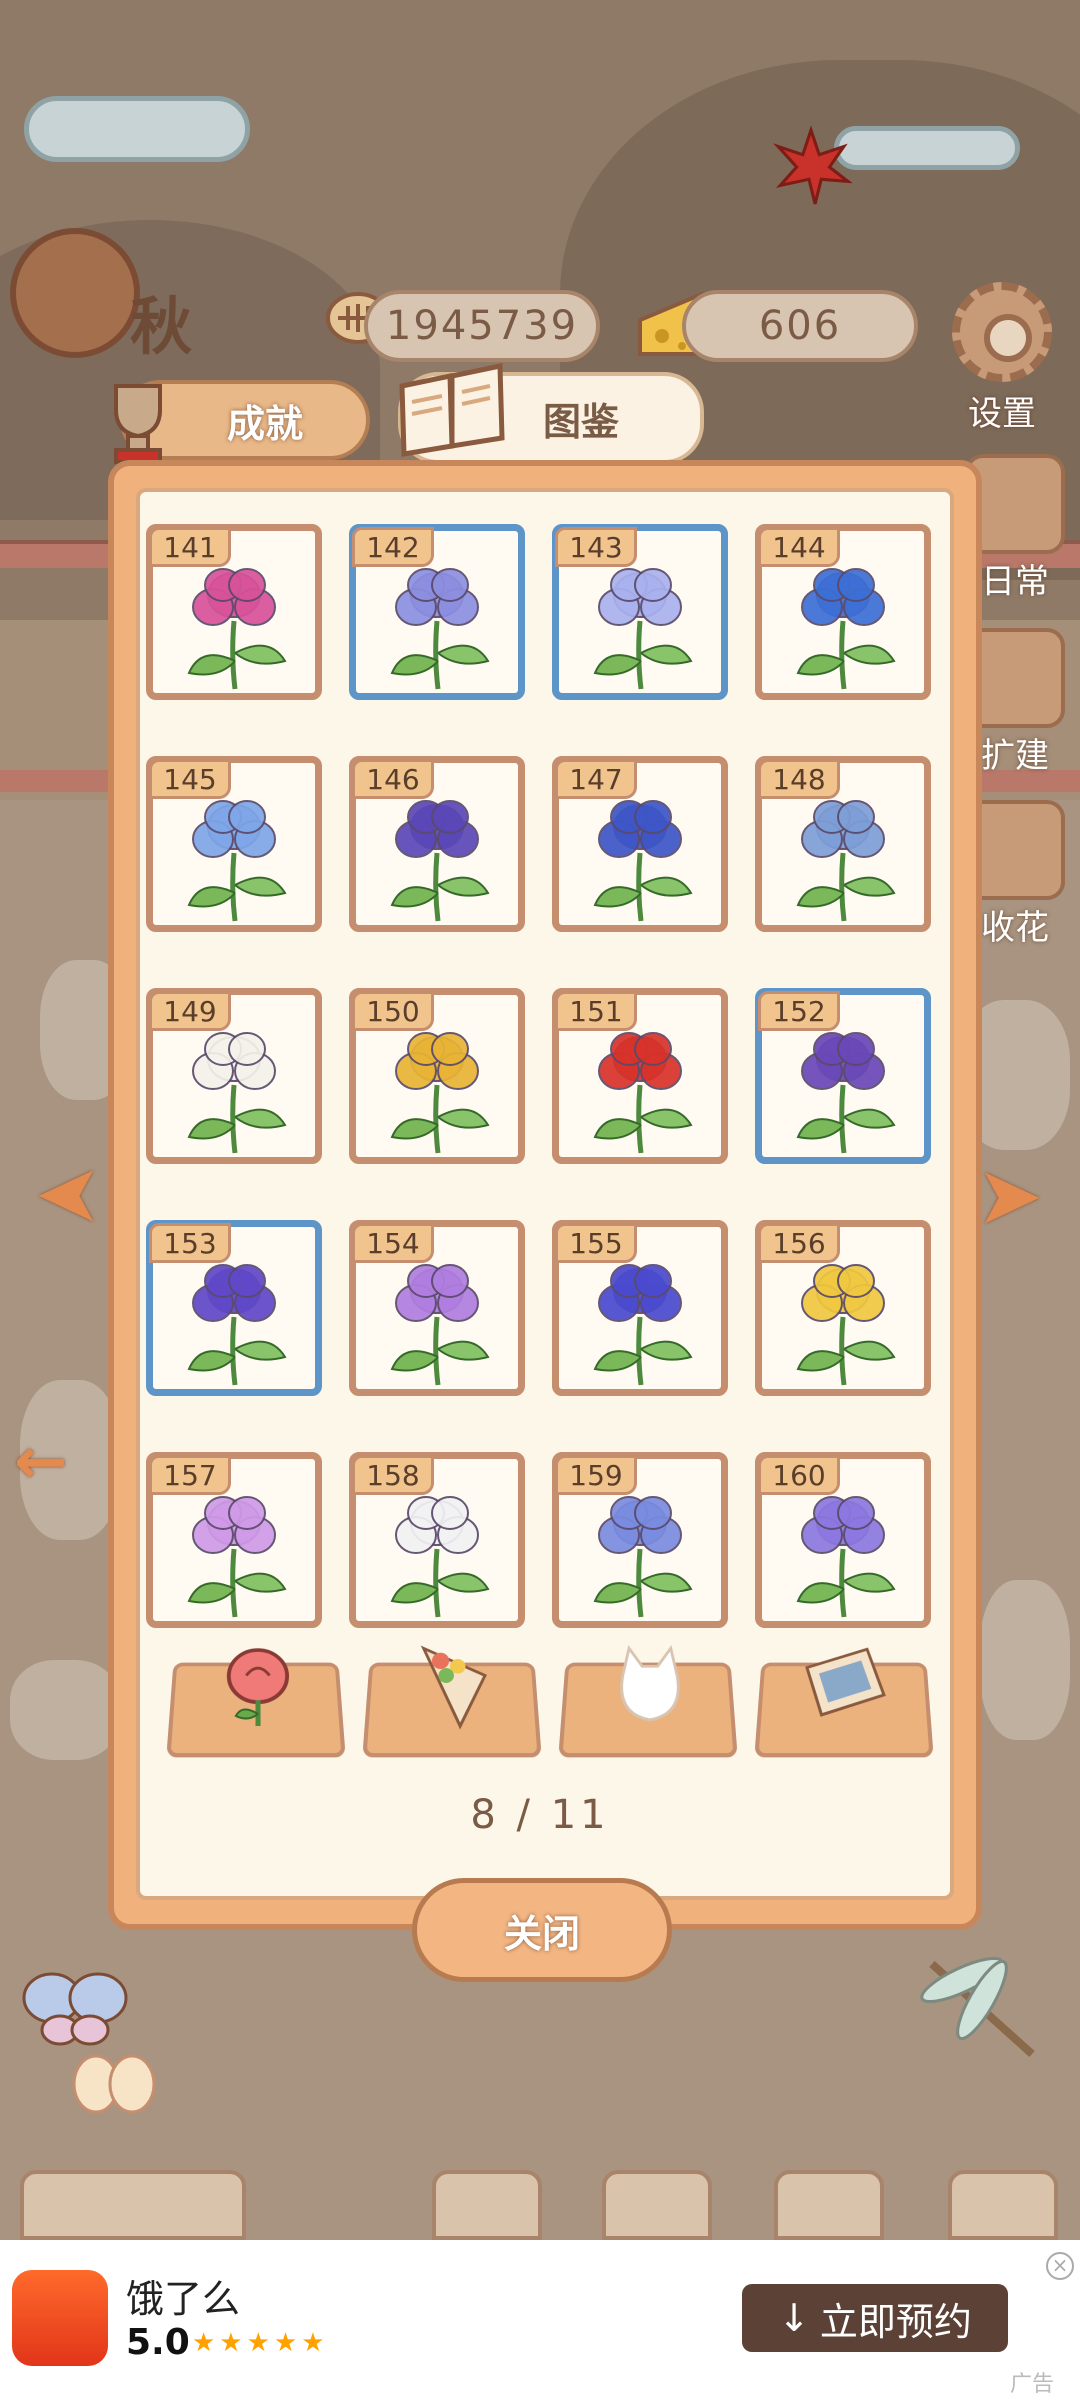 The width and height of the screenshot is (1080, 2400). I want to click on flower-card: 152, so click(843, 1076).